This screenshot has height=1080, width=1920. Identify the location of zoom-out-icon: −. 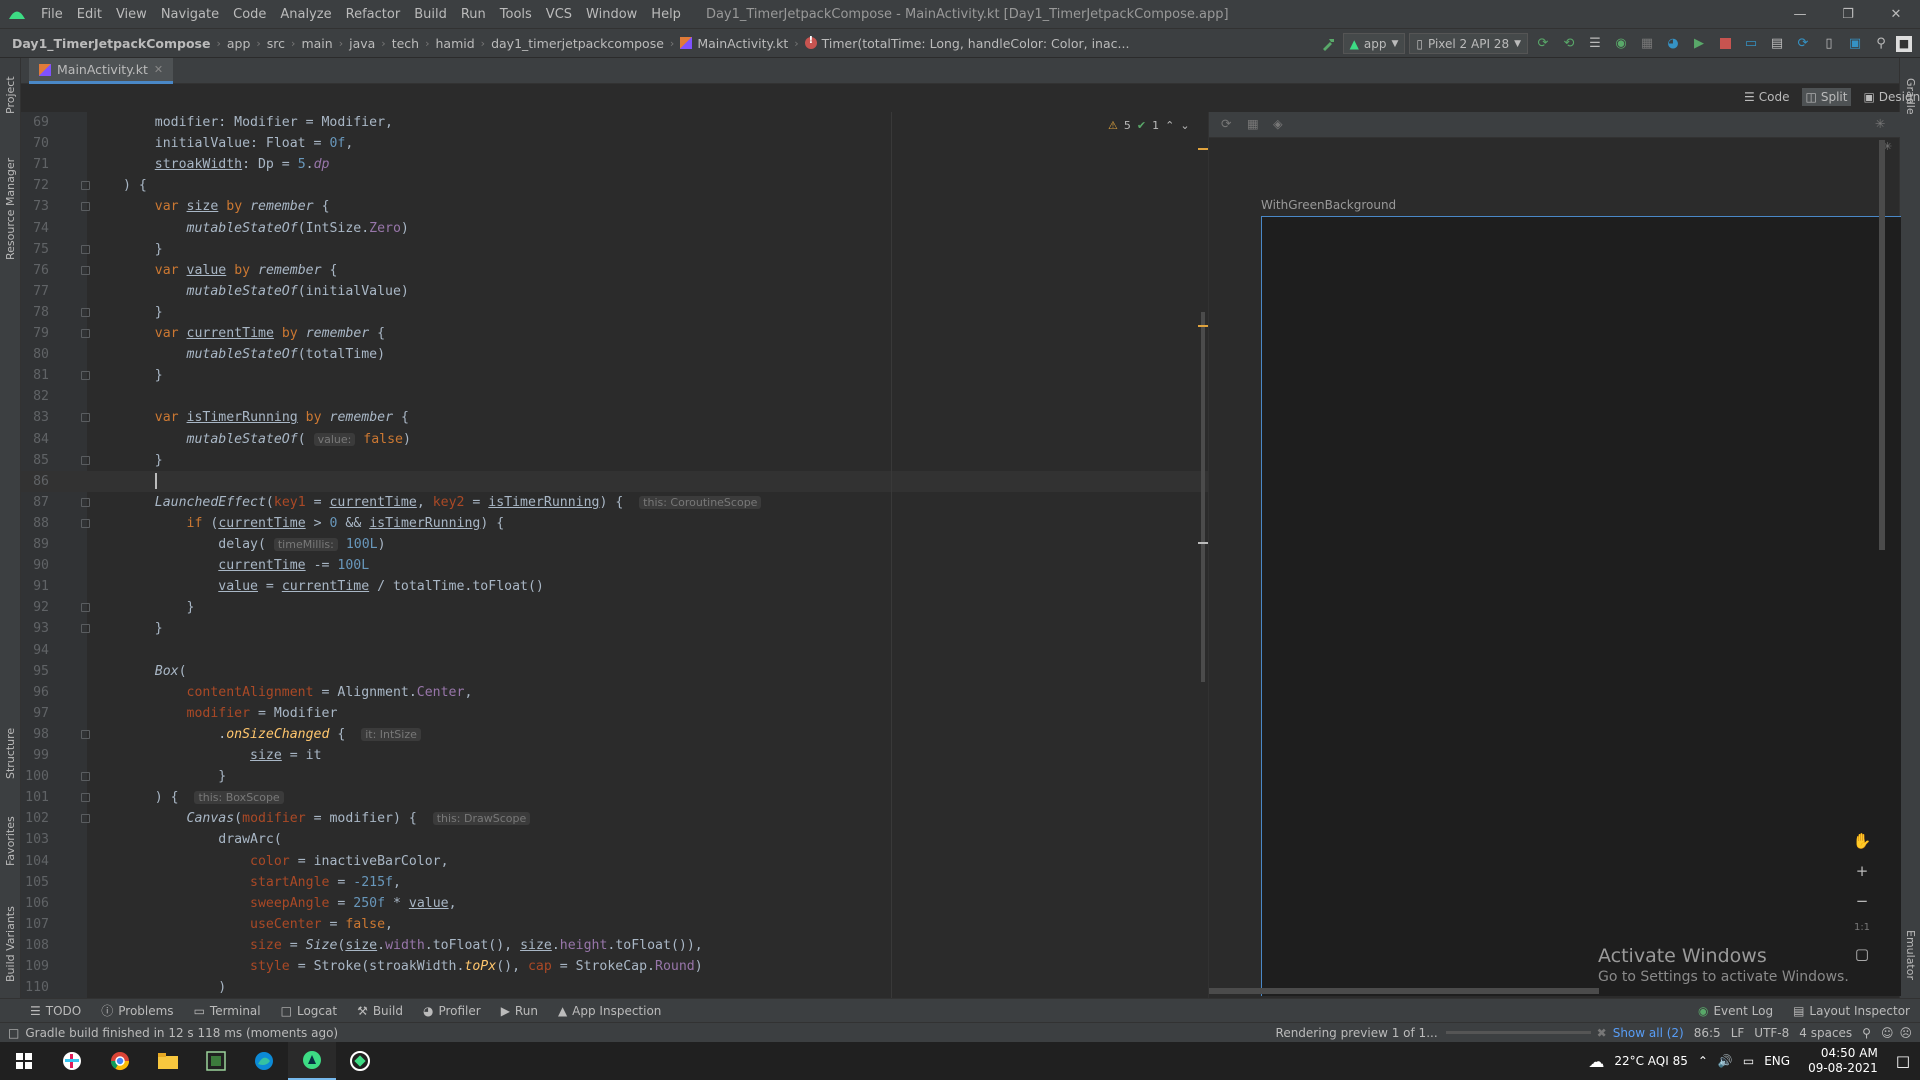
(1862, 901).